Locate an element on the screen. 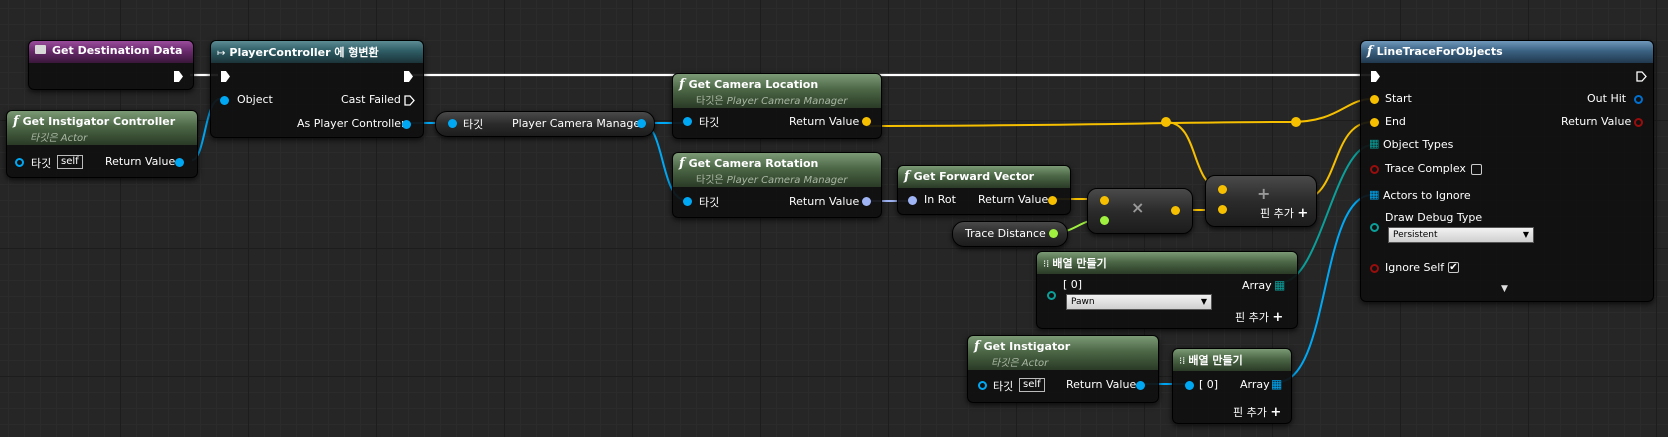  in-rot-pin is located at coordinates (912, 200).